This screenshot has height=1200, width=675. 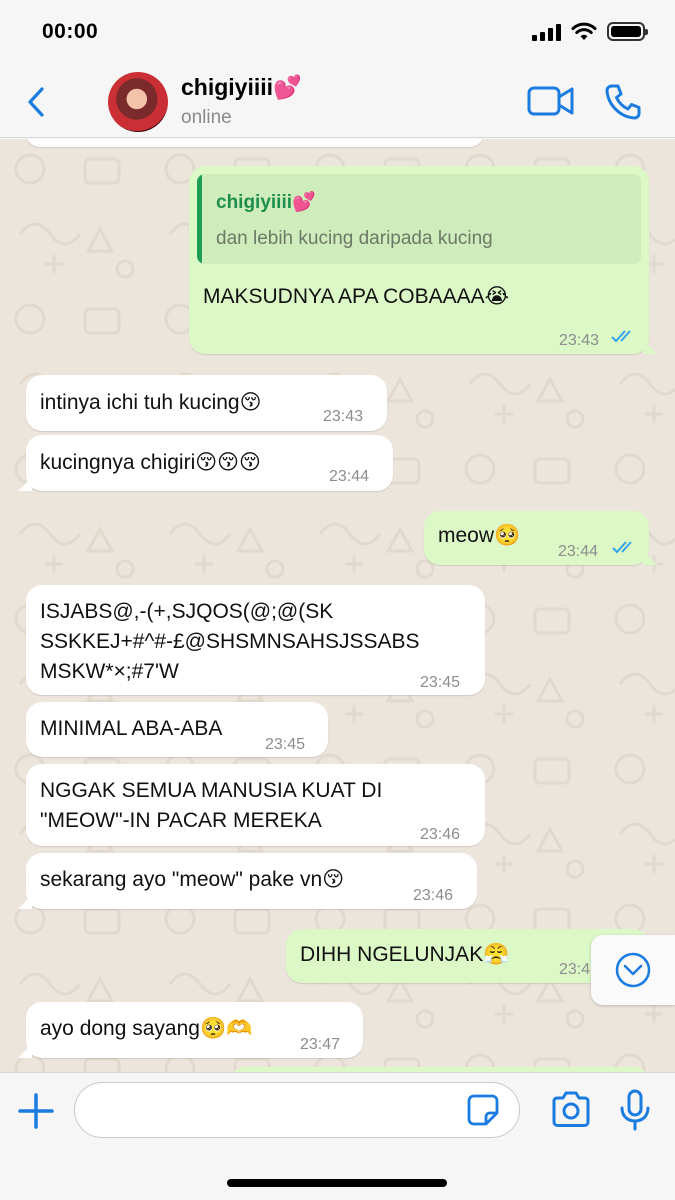 I want to click on camera-button, so click(x=571, y=1110).